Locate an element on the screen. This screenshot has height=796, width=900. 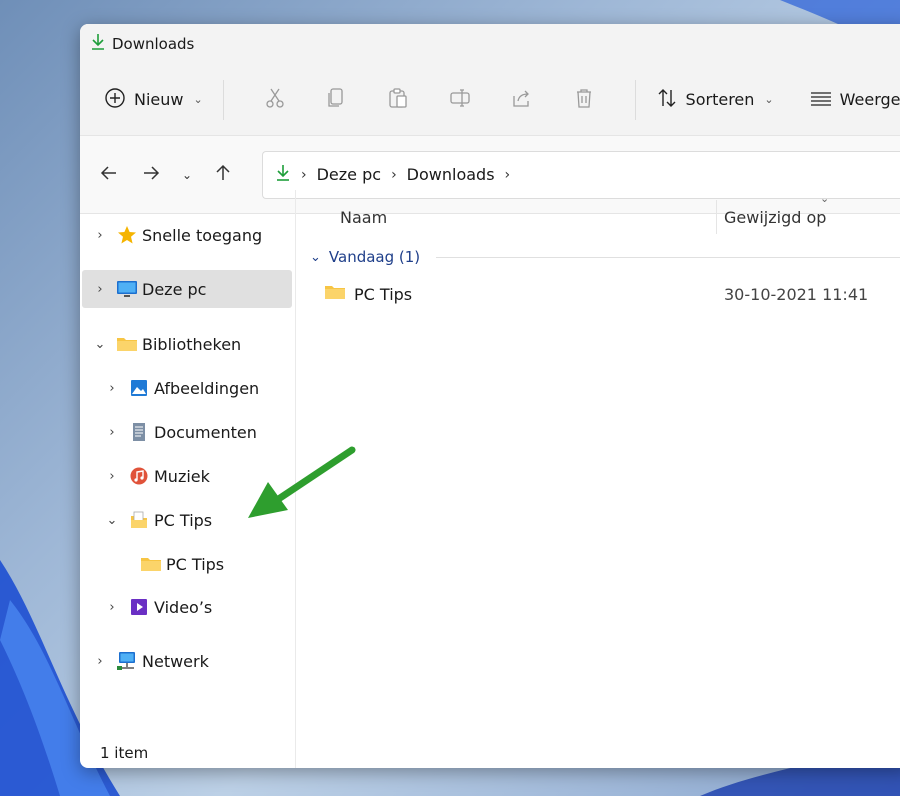
list-view-icon is located at coordinates (821, 100).